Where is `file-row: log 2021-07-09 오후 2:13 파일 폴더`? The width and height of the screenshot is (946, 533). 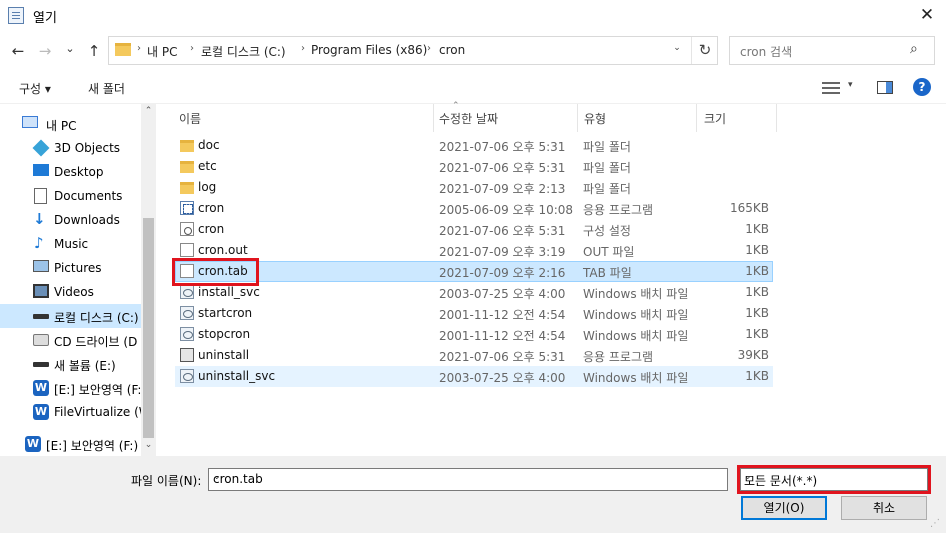
file-row: log 2021-07-09 오후 2:13 파일 폴더 is located at coordinates (474, 187).